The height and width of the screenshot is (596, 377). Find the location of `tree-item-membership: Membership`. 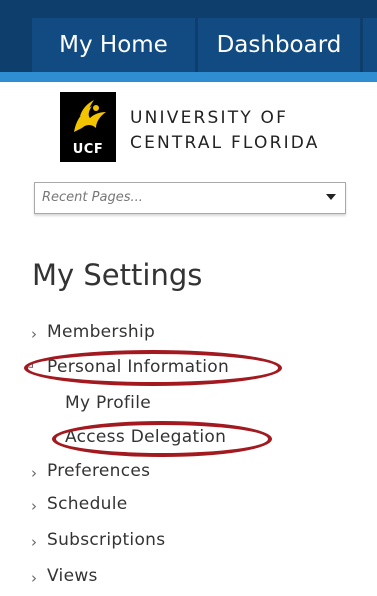

tree-item-membership: Membership is located at coordinates (101, 332).